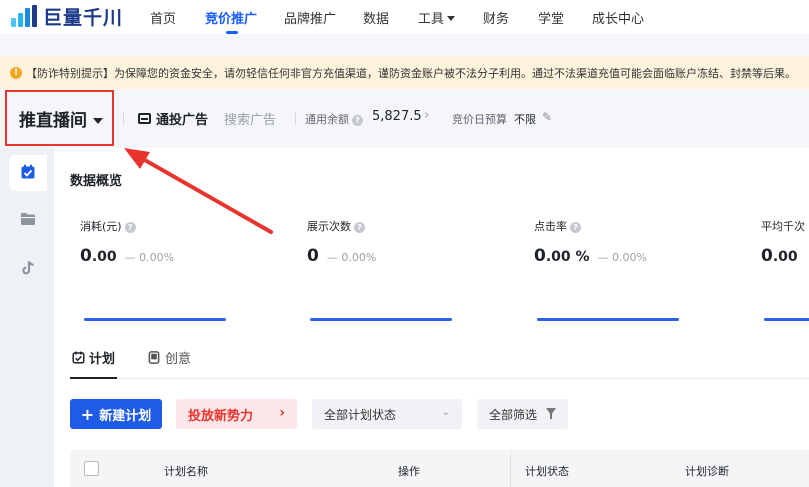 Image resolution: width=809 pixels, height=487 pixels. Describe the element at coordinates (310, 17) in the screenshot. I see `nav-brand-promotion: 品牌推广` at that location.